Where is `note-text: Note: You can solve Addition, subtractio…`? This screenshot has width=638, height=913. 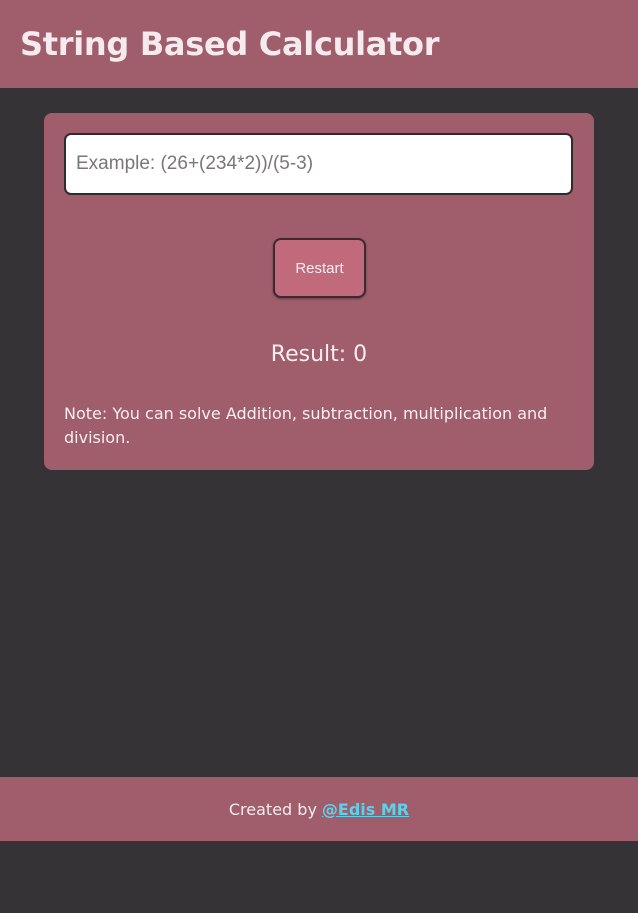 note-text: Note: You can solve Addition, subtractio… is located at coordinates (306, 425).